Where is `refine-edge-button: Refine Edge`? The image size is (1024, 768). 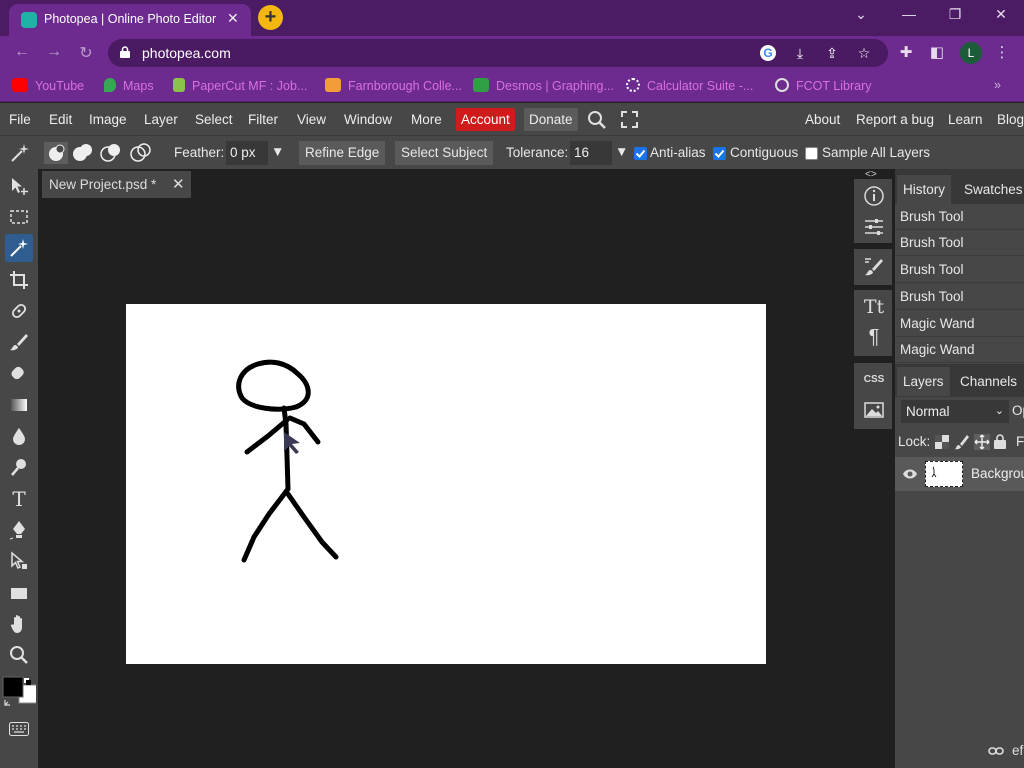 refine-edge-button: Refine Edge is located at coordinates (342, 153).